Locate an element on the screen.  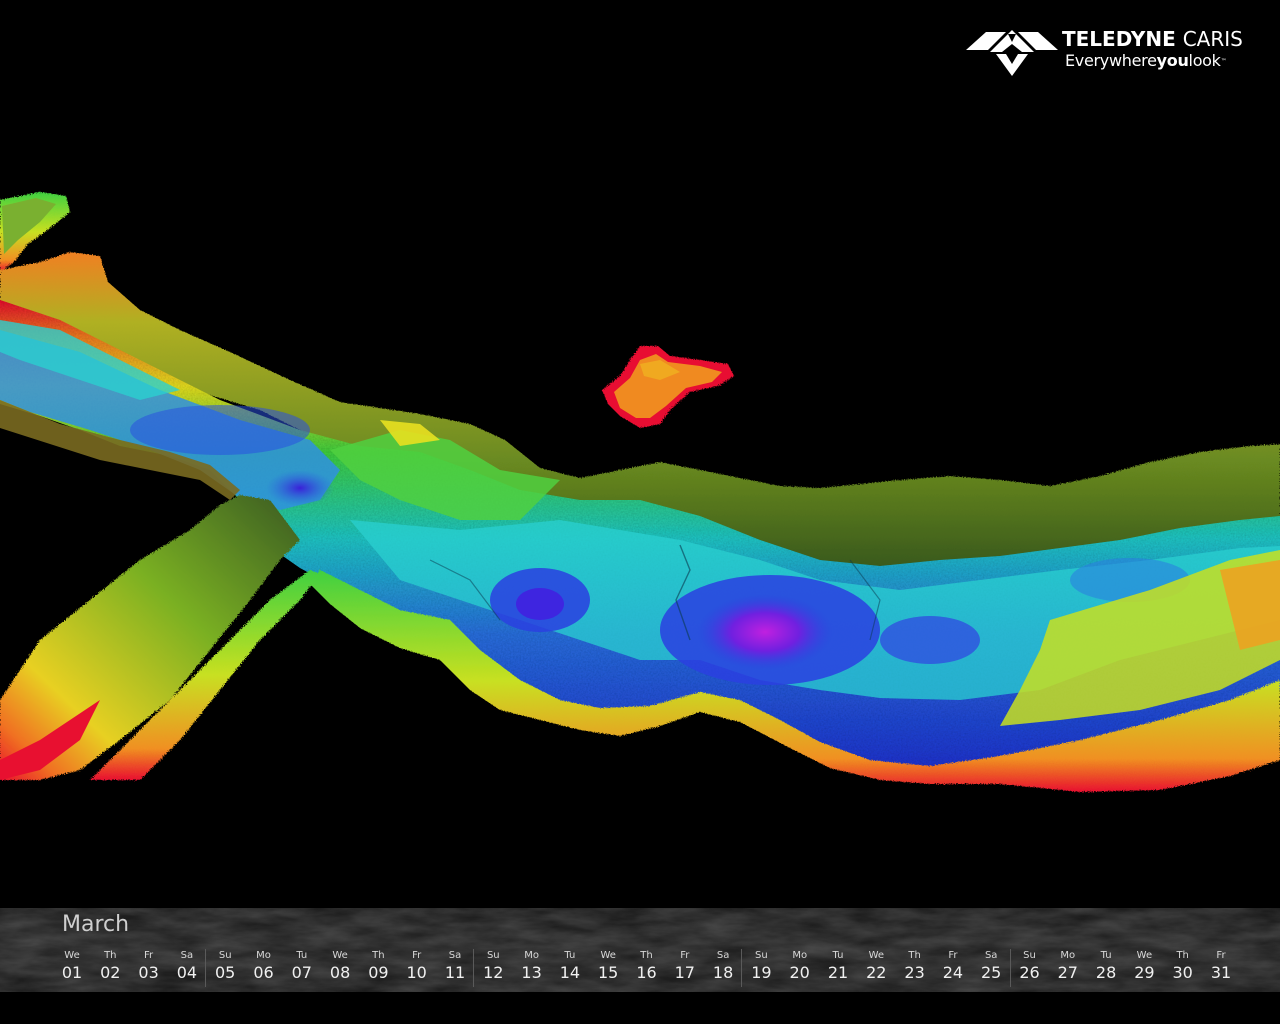
day-number: 09 is located at coordinates (378, 972).